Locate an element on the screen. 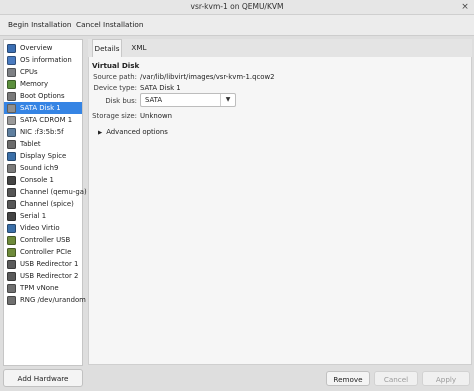 The height and width of the screenshot is (391, 474). sidebar-item-channel-qemu-ga: Channel (qemu-ga) is located at coordinates (45, 192).